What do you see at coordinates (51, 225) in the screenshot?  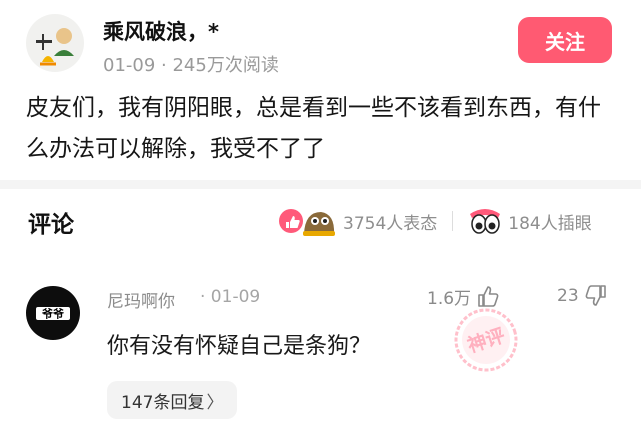 I see `comments-title: 评论` at bounding box center [51, 225].